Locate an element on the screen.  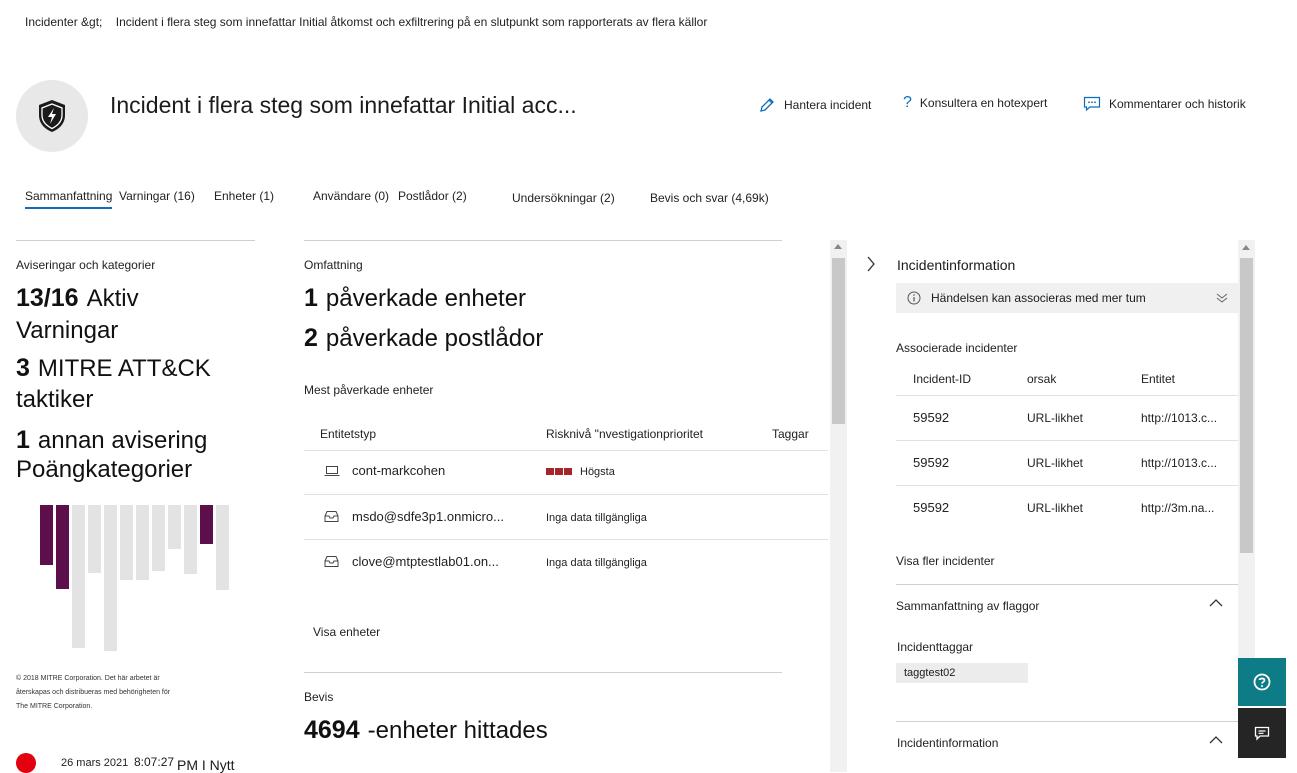
affected-devices-count: 1 påverkade enheter is located at coordinates (415, 298).